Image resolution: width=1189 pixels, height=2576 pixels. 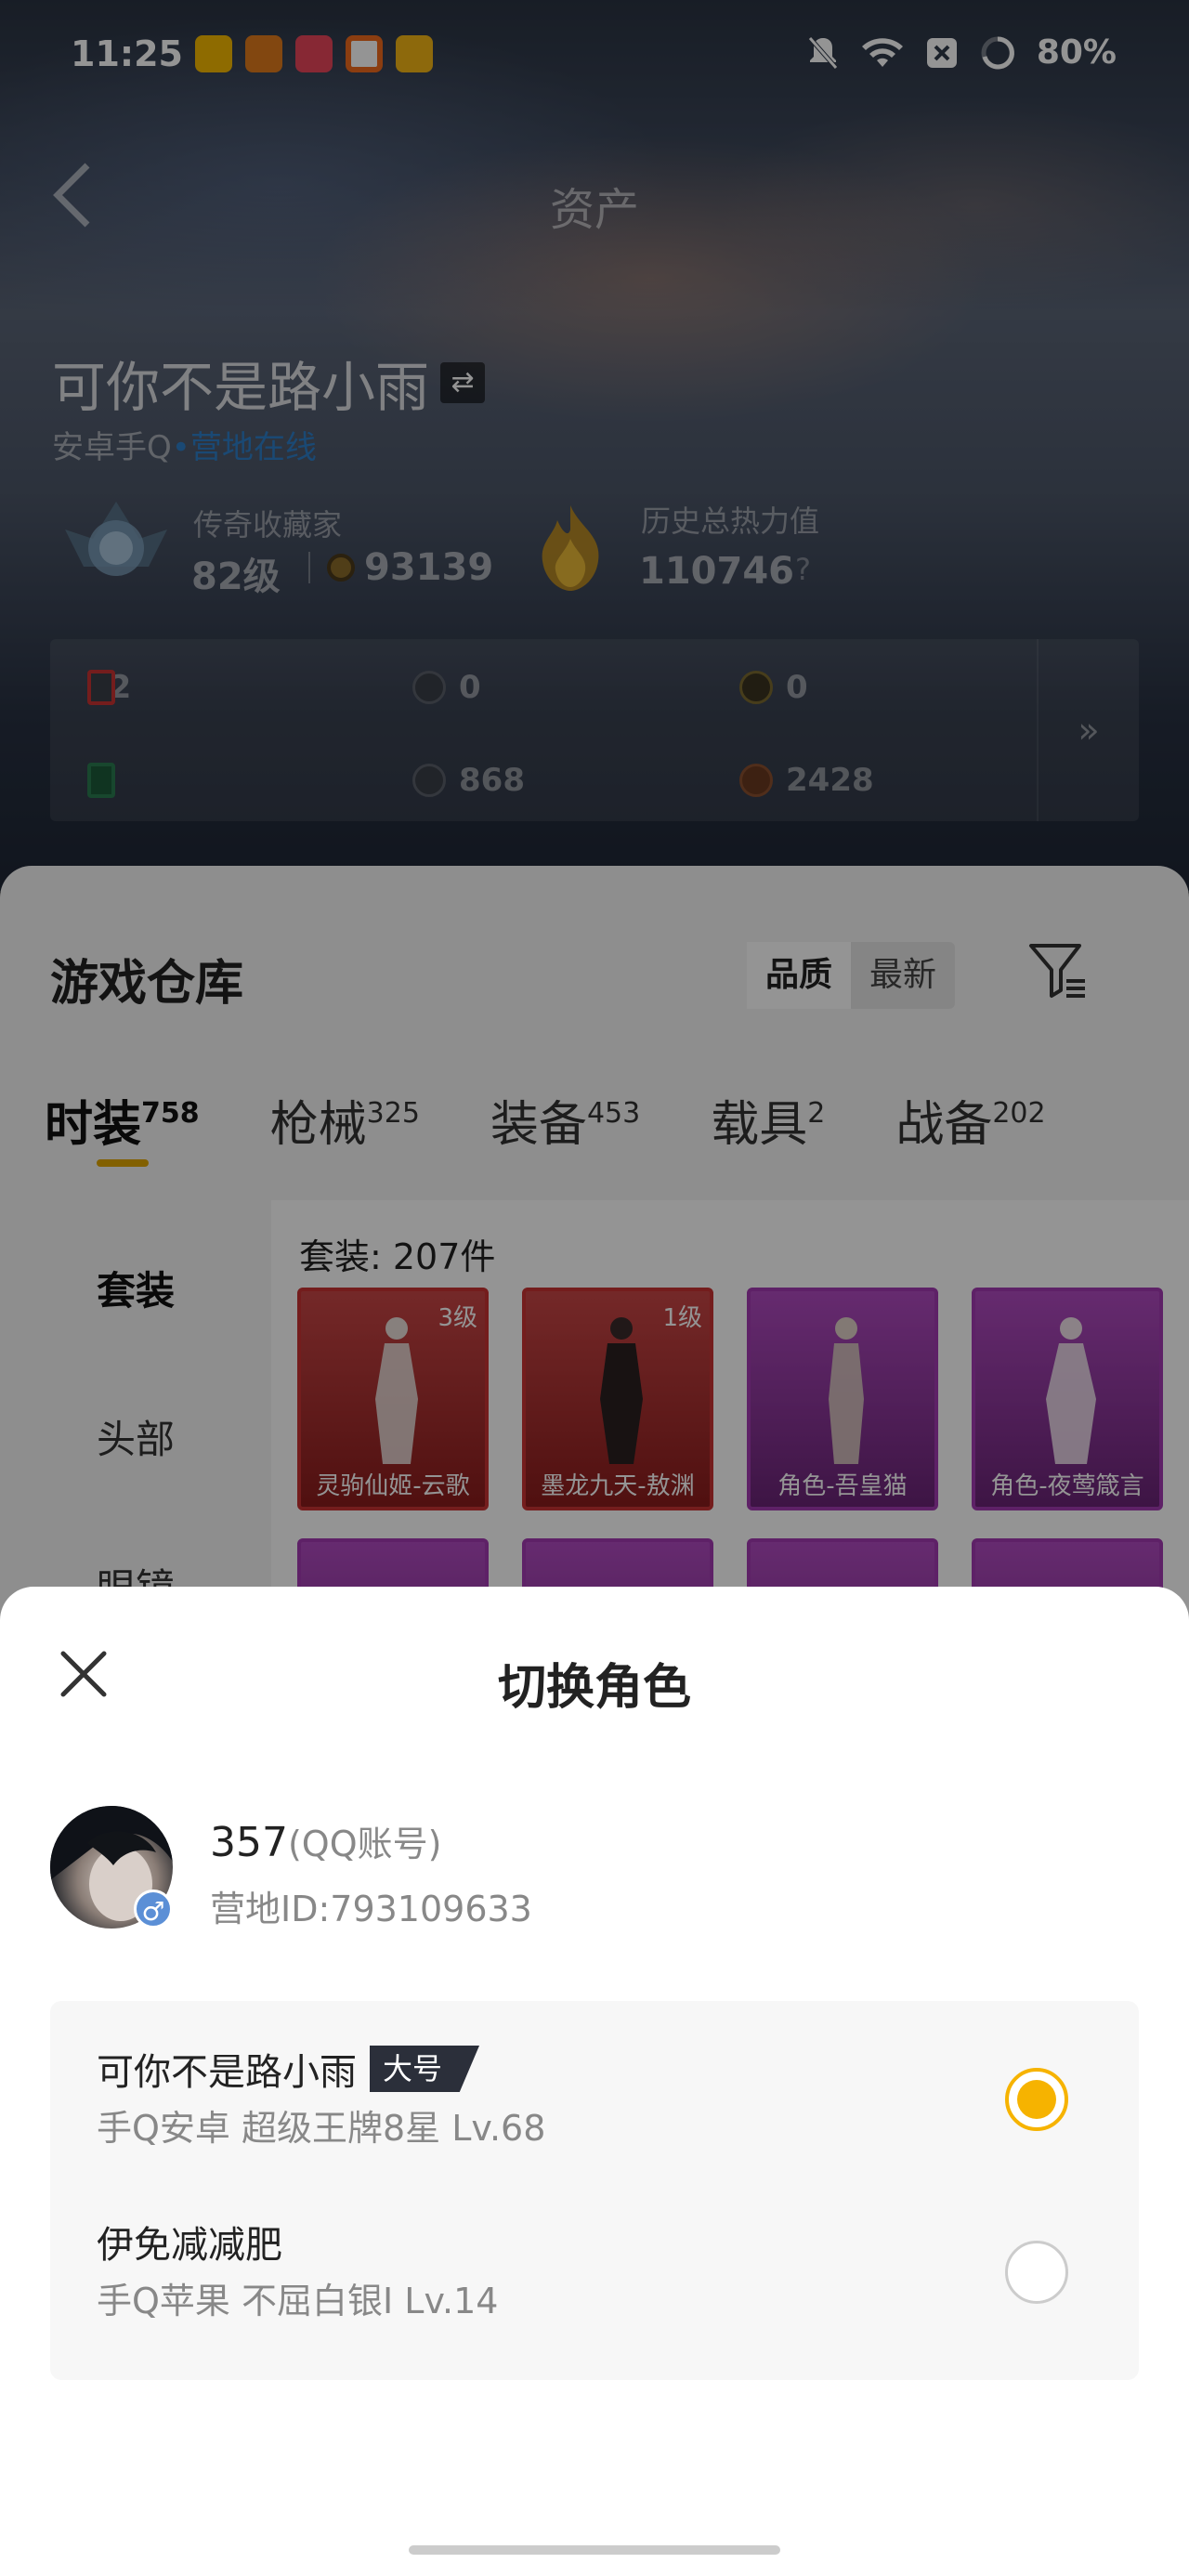 What do you see at coordinates (1036, 2272) in the screenshot?
I see `role-radio` at bounding box center [1036, 2272].